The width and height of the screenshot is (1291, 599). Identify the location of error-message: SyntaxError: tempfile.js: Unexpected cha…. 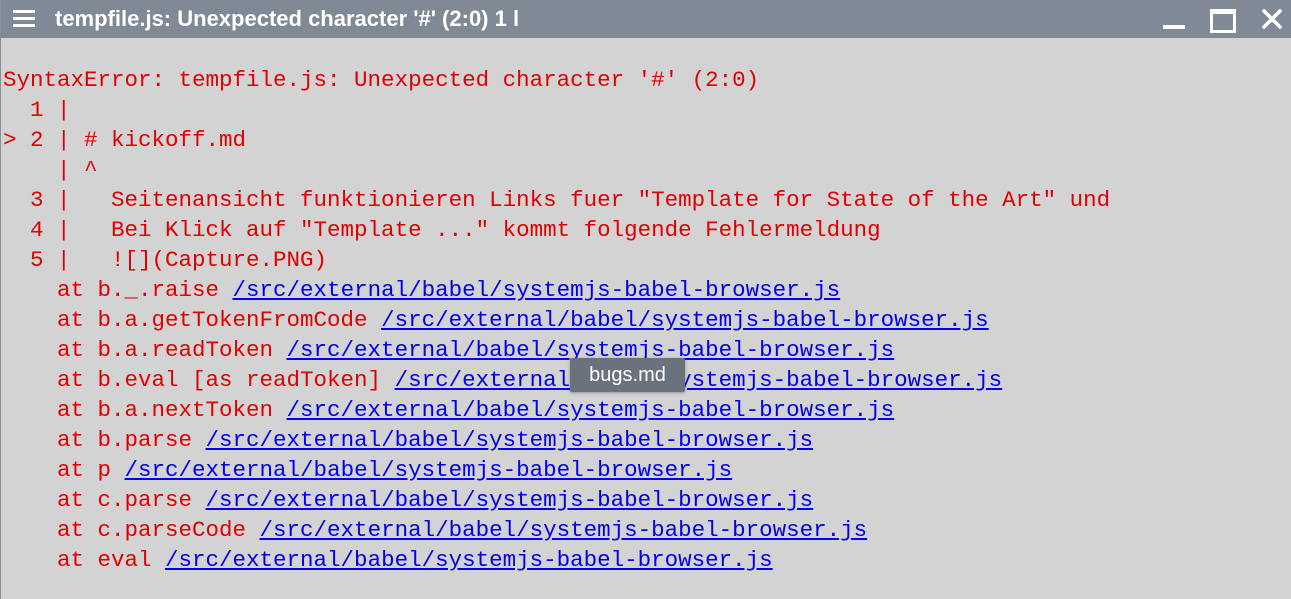
(381, 80).